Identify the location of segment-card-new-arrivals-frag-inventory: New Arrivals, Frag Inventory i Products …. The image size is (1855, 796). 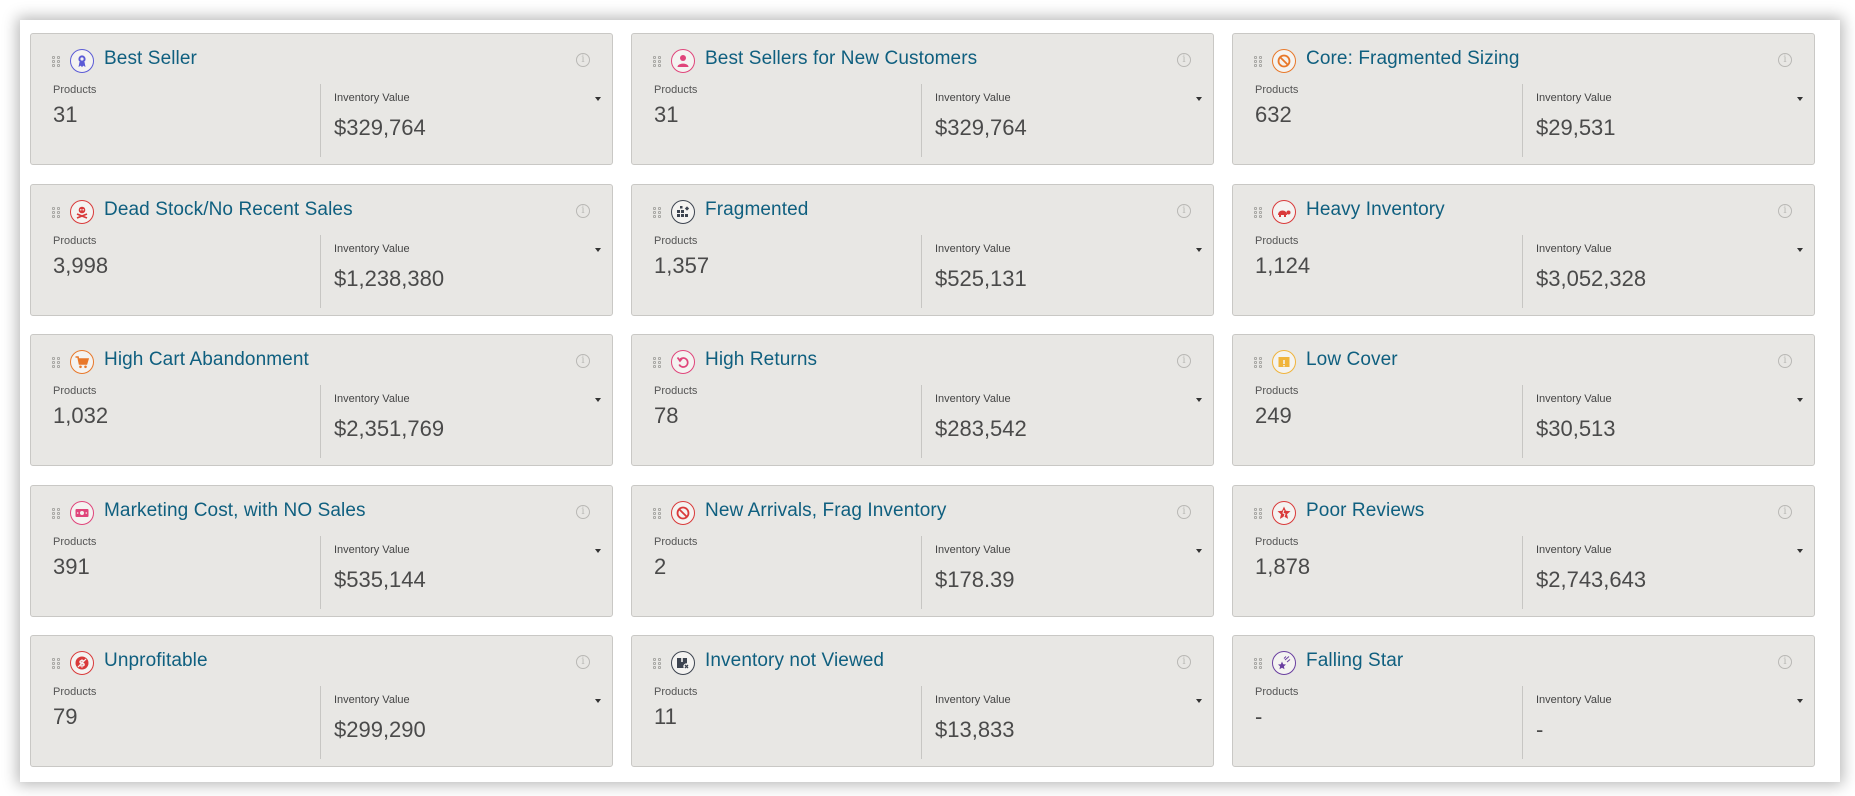
(922, 550).